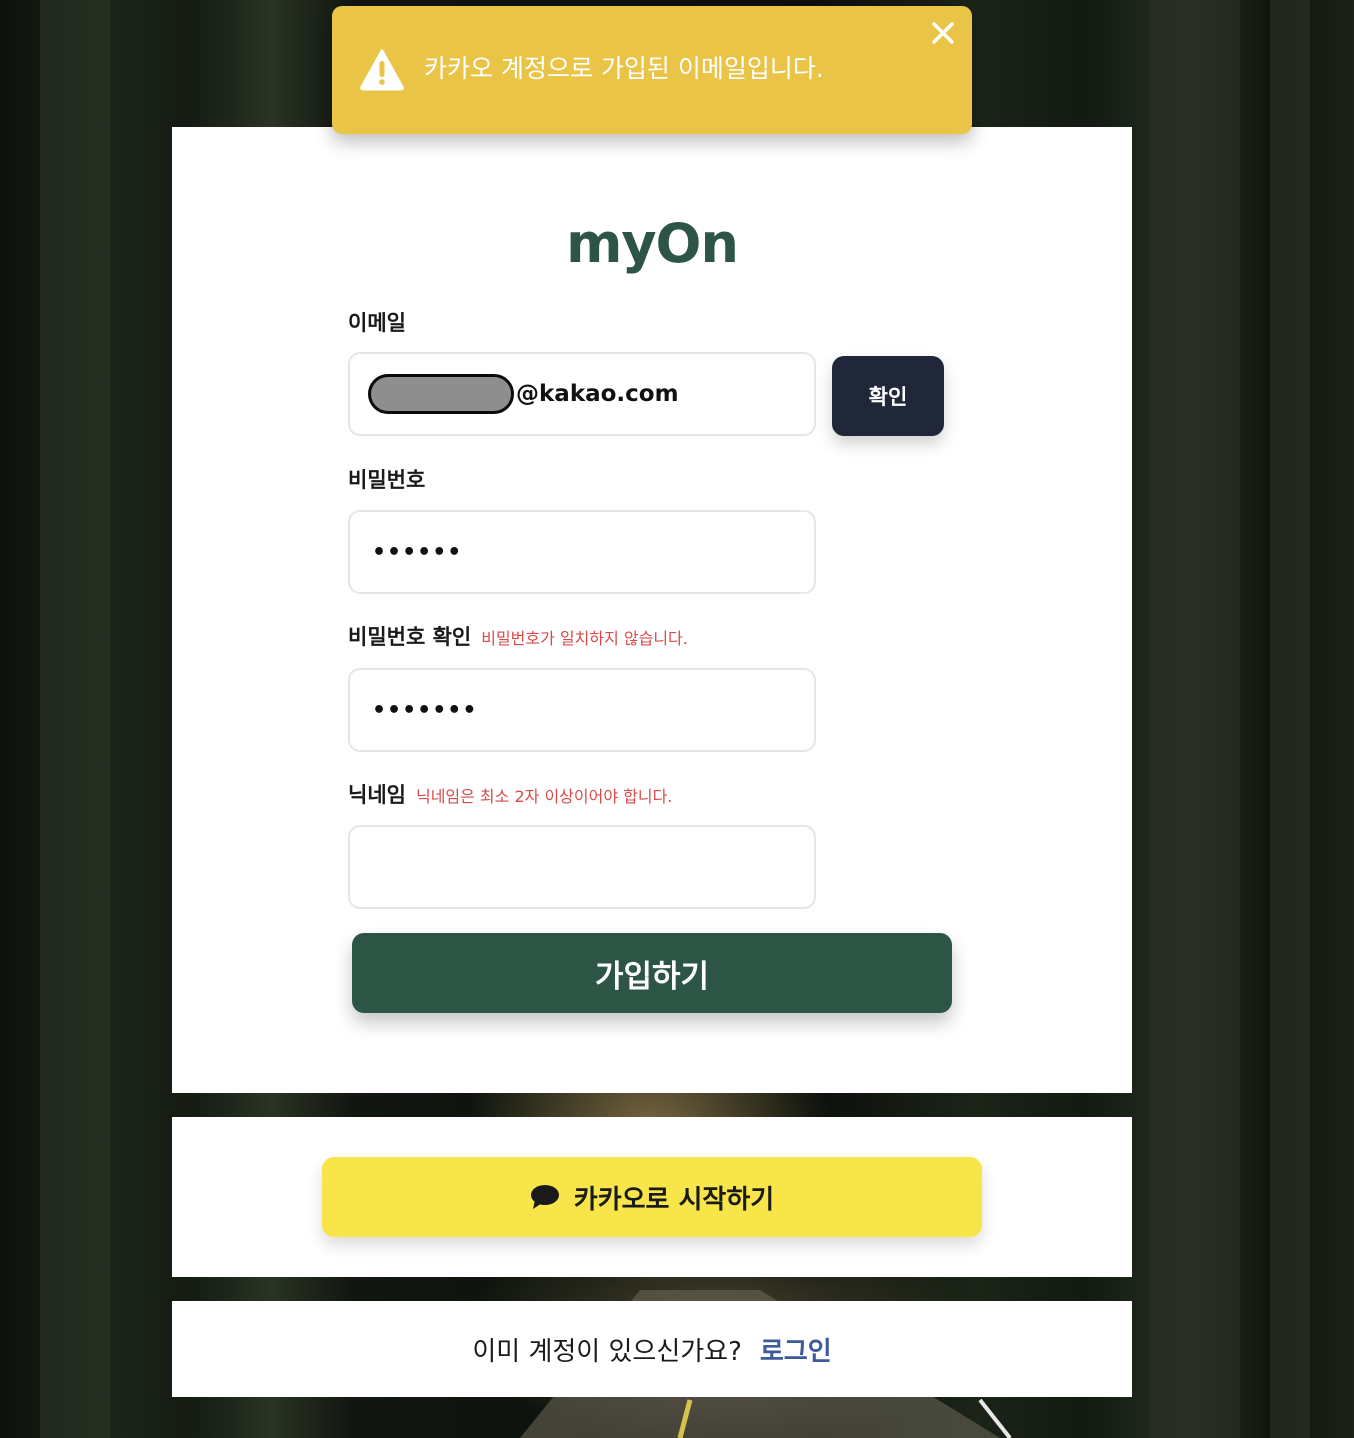  I want to click on password-field: ••••••, so click(582, 552).